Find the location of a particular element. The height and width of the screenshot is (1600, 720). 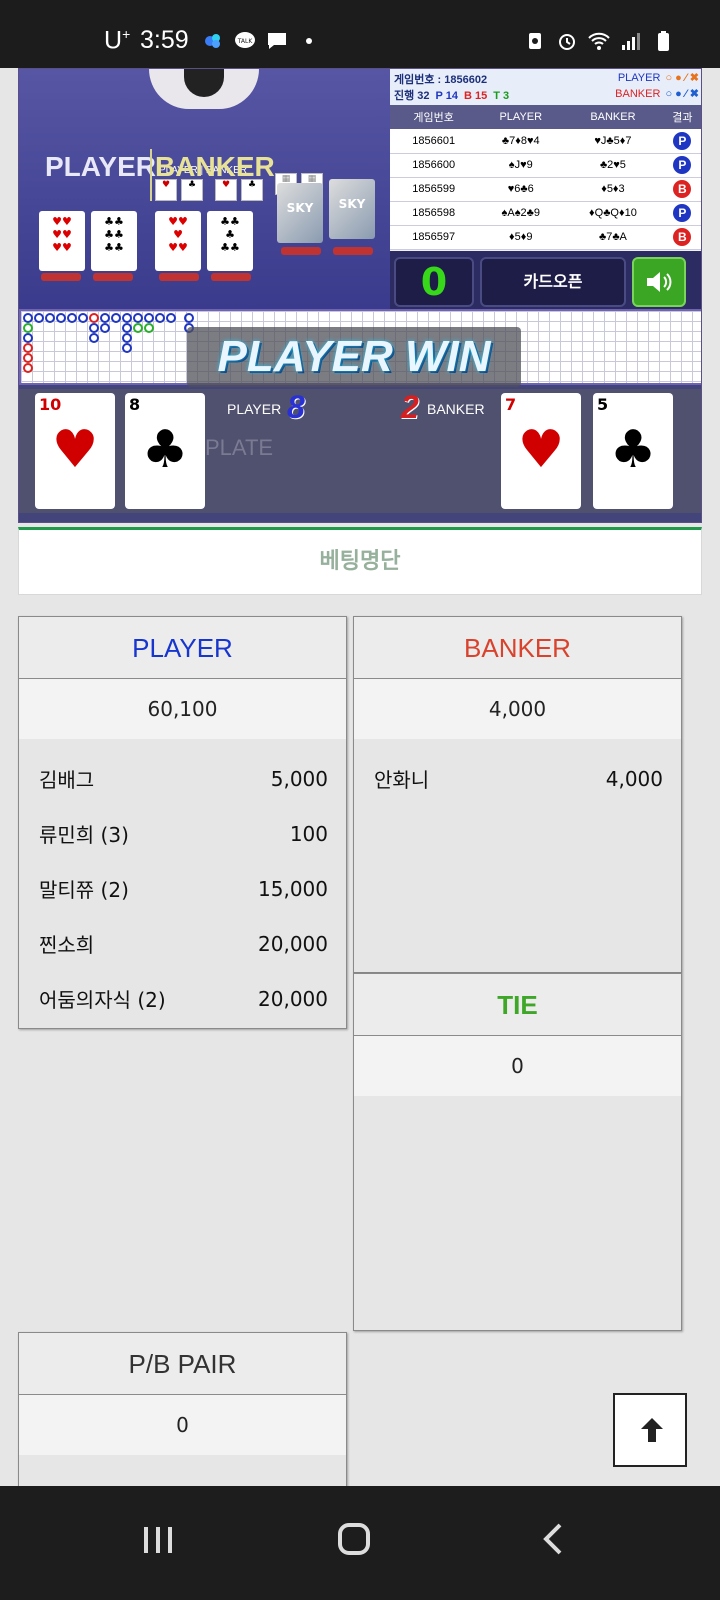

banker-card-2: 5 ♣ is located at coordinates (633, 451).